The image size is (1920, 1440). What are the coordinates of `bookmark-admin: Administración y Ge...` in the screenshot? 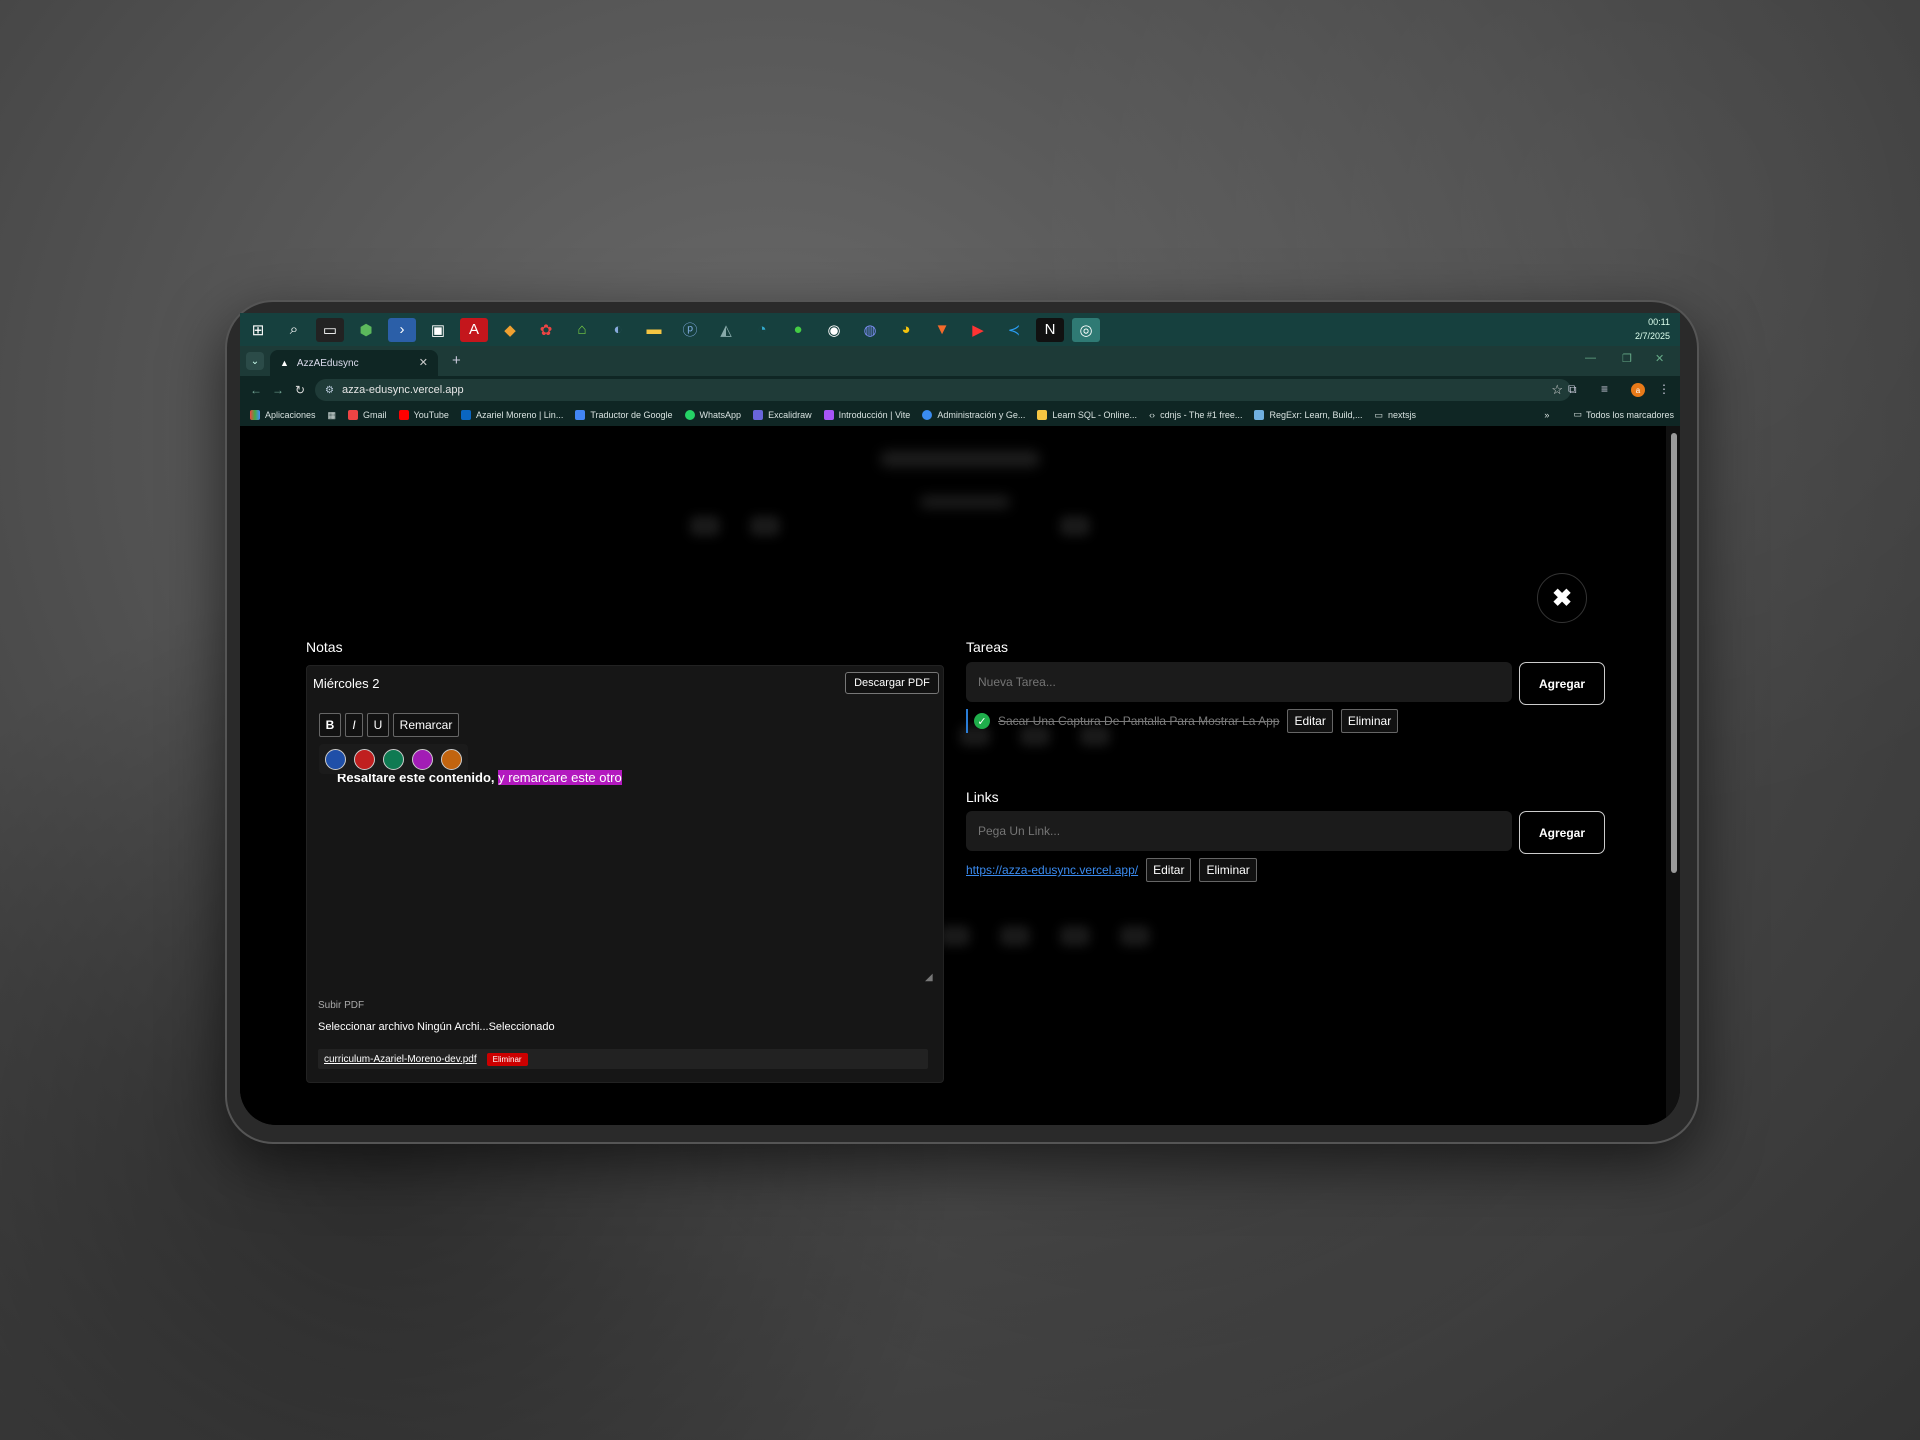 It's located at (973, 415).